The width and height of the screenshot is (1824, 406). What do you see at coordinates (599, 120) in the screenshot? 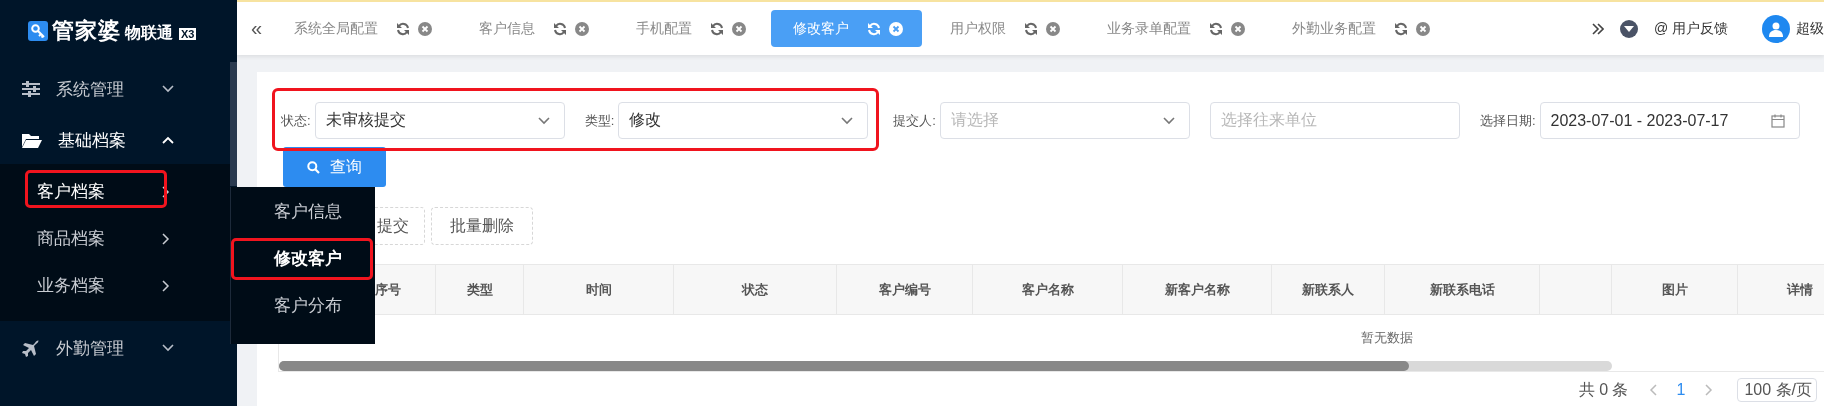
I see `field-label: 类型:` at bounding box center [599, 120].